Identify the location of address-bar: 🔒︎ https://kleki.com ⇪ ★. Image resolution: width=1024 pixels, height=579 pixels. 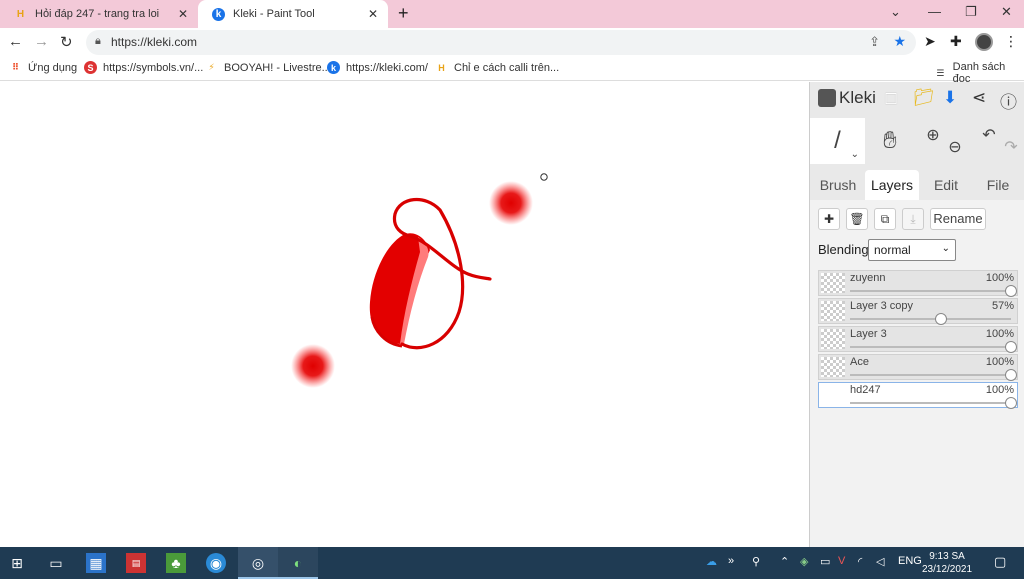
(501, 42).